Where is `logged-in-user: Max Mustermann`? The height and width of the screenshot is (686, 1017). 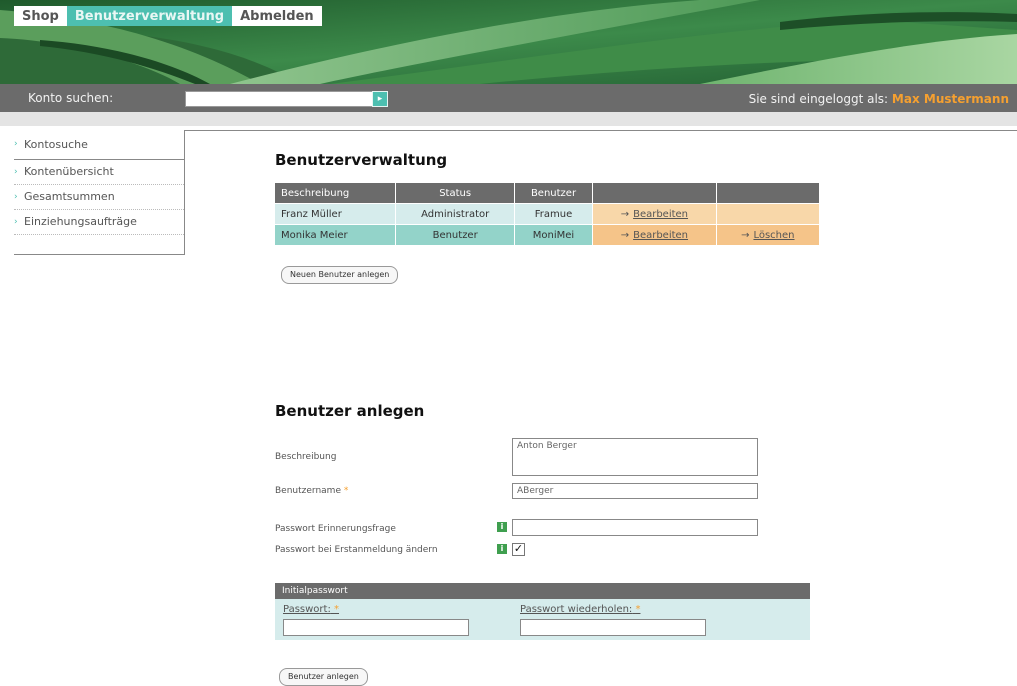
logged-in-user: Max Mustermann is located at coordinates (950, 99).